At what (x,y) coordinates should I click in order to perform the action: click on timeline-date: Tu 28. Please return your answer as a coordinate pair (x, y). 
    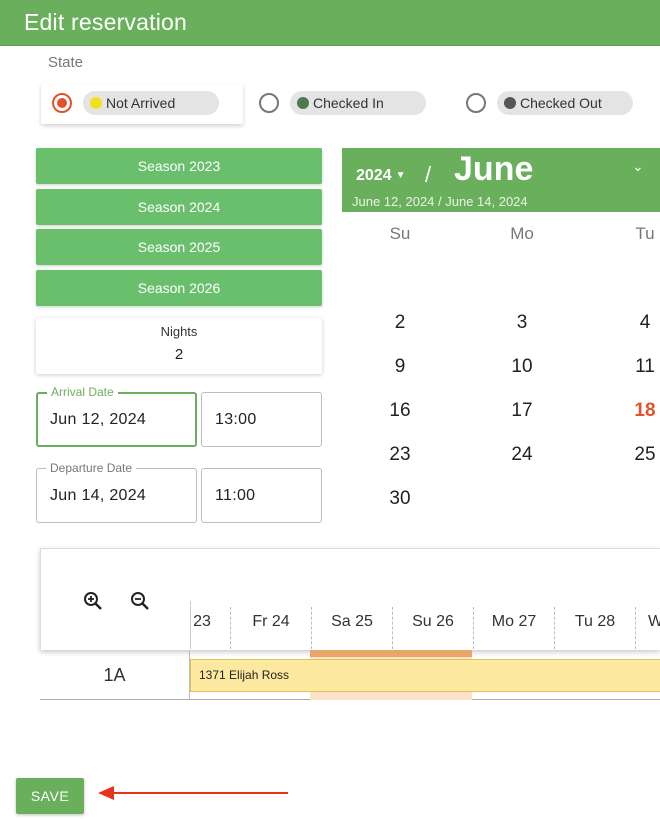
    Looking at the image, I should click on (595, 621).